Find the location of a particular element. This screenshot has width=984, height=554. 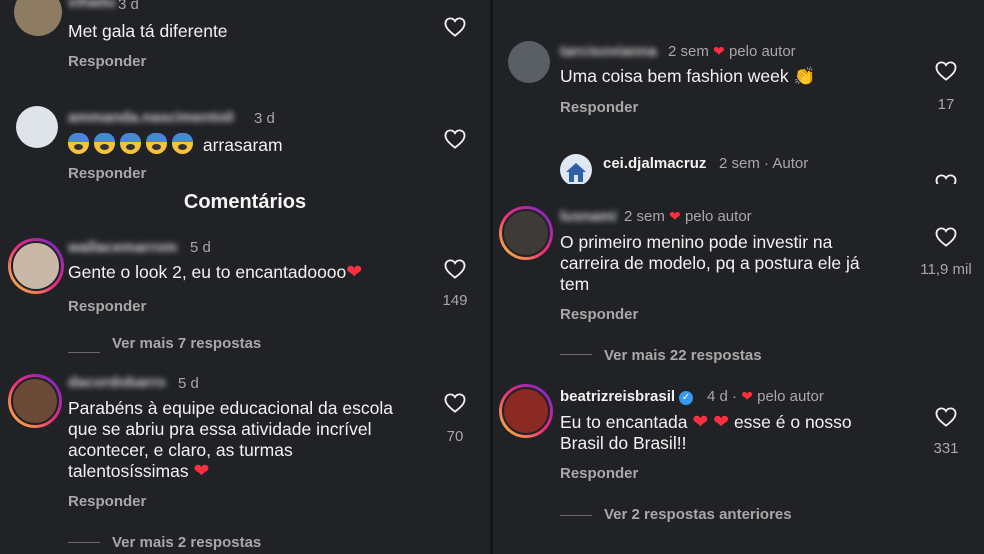

username-text: beatrizreisbrasil is located at coordinates (618, 396).